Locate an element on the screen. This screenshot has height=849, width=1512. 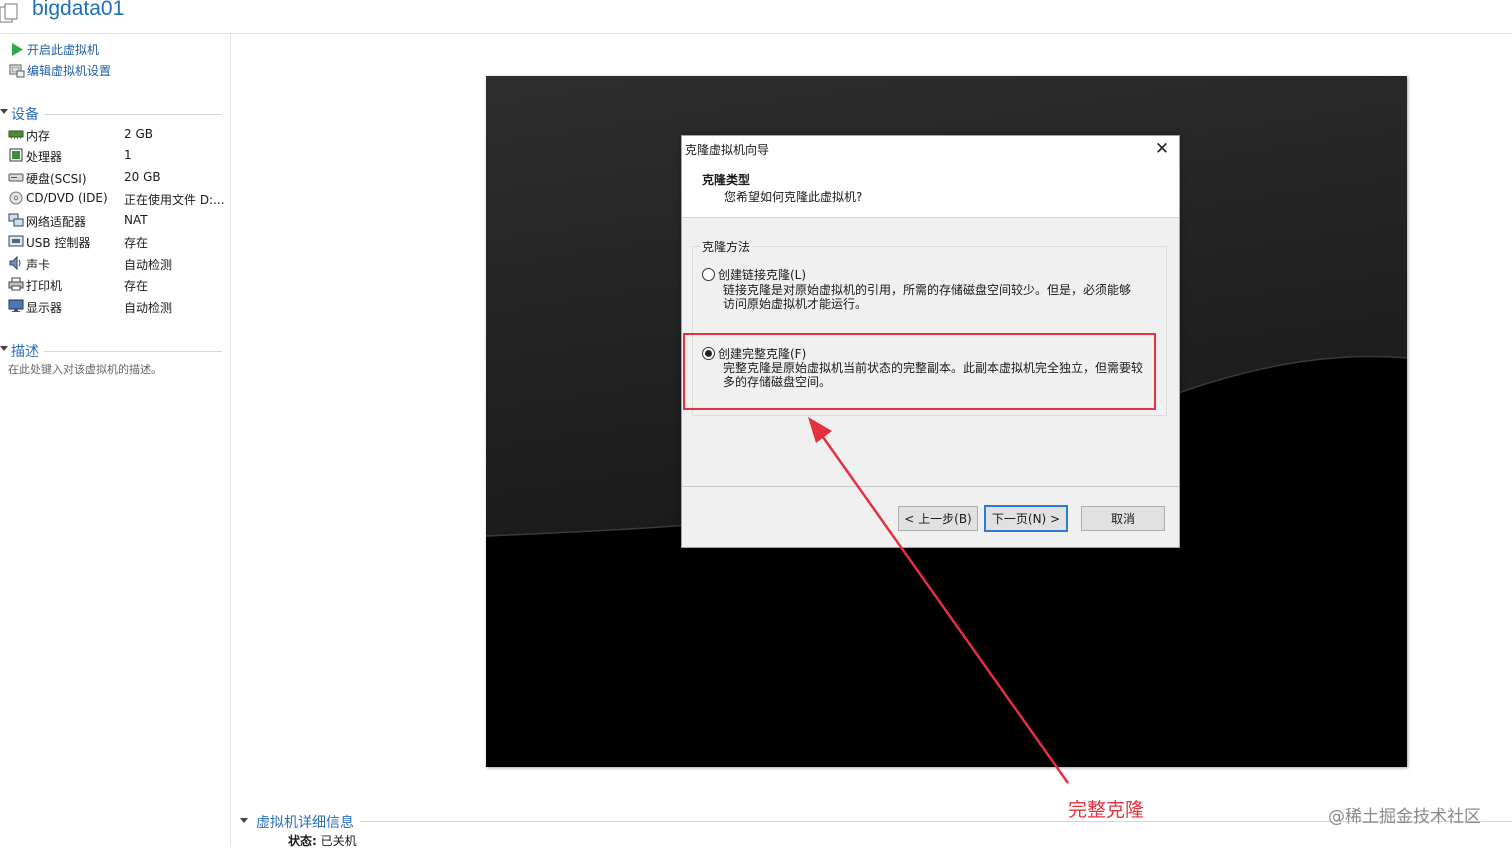
status-key: 状态: is located at coordinates (302, 841).